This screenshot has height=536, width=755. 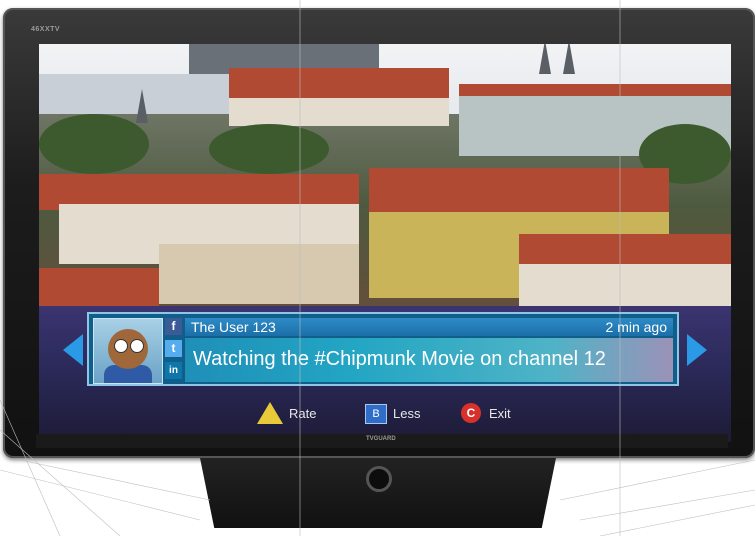 I want to click on linkedin-icon: in, so click(x=173, y=370).